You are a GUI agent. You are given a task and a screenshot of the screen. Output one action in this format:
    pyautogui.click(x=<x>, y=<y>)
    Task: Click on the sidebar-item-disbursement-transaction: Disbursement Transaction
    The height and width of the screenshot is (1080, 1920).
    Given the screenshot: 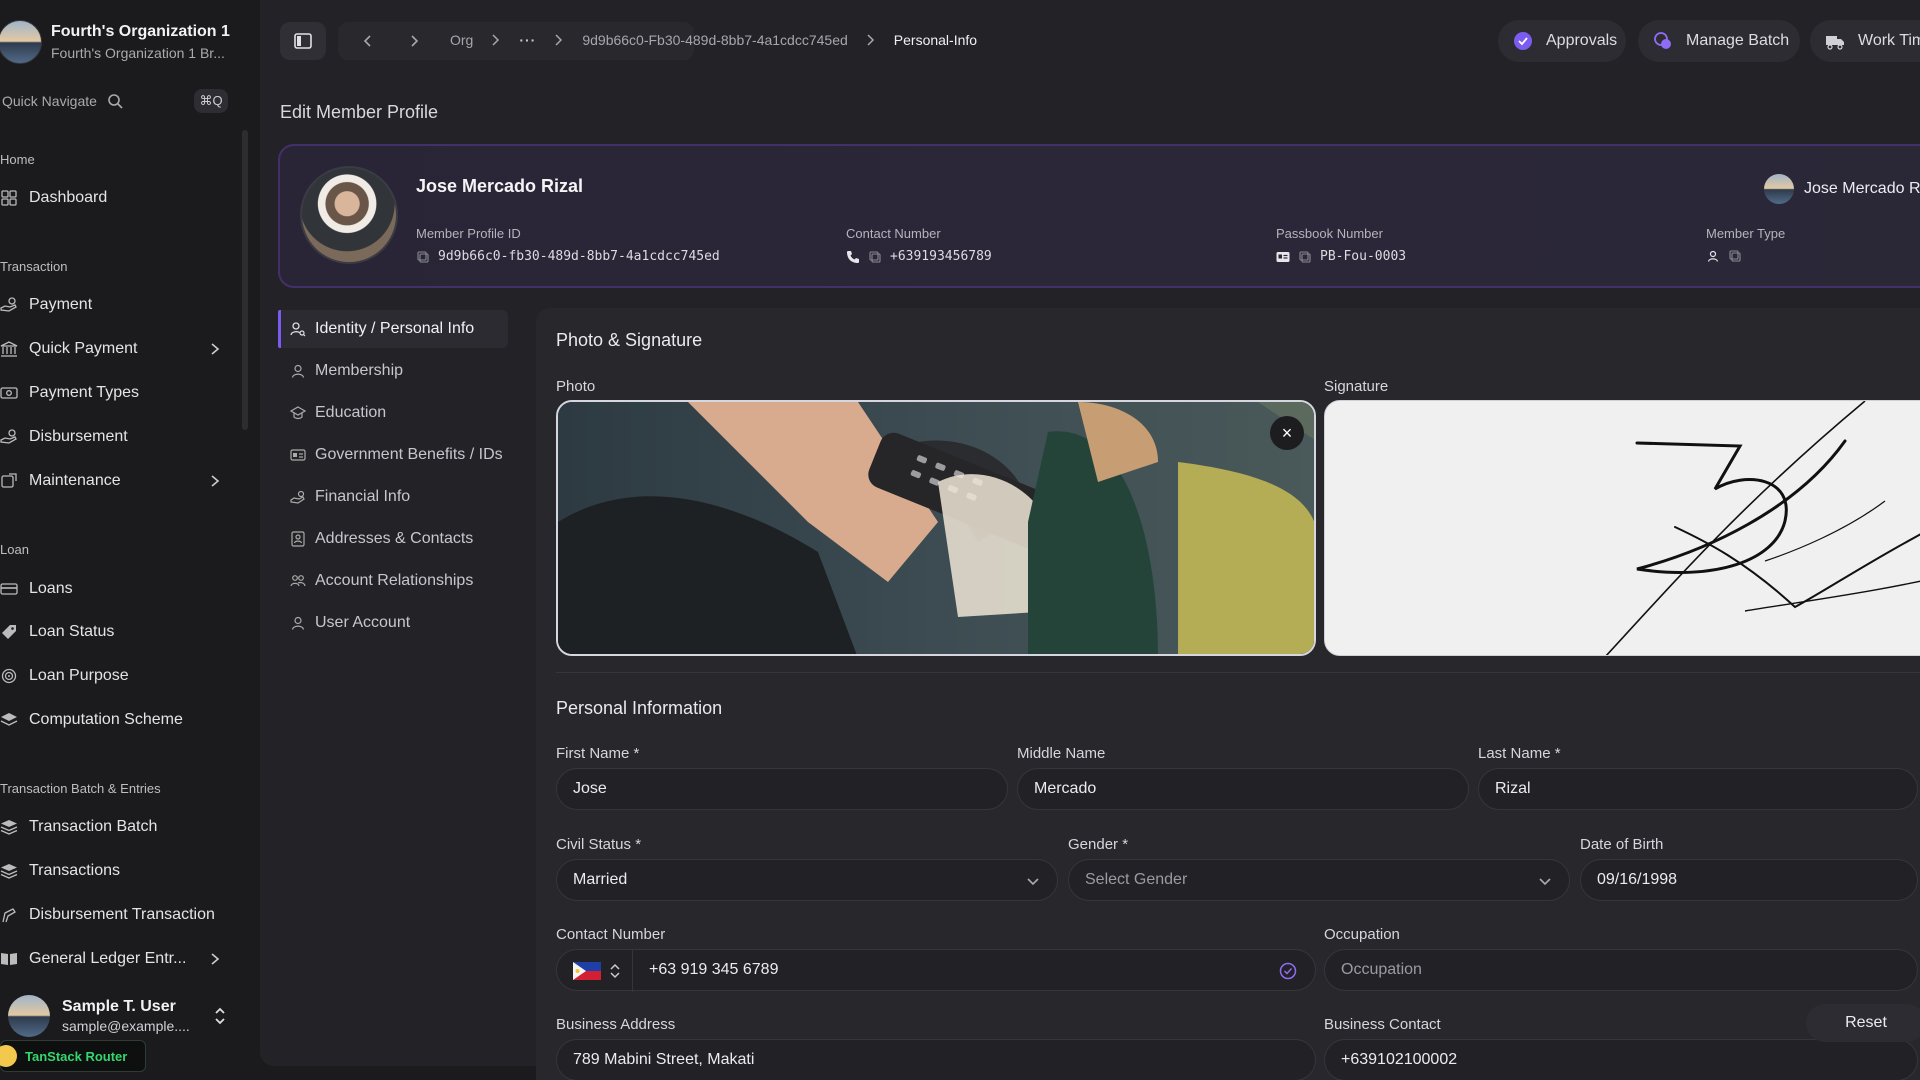 What is the action you would take?
    pyautogui.click(x=113, y=915)
    